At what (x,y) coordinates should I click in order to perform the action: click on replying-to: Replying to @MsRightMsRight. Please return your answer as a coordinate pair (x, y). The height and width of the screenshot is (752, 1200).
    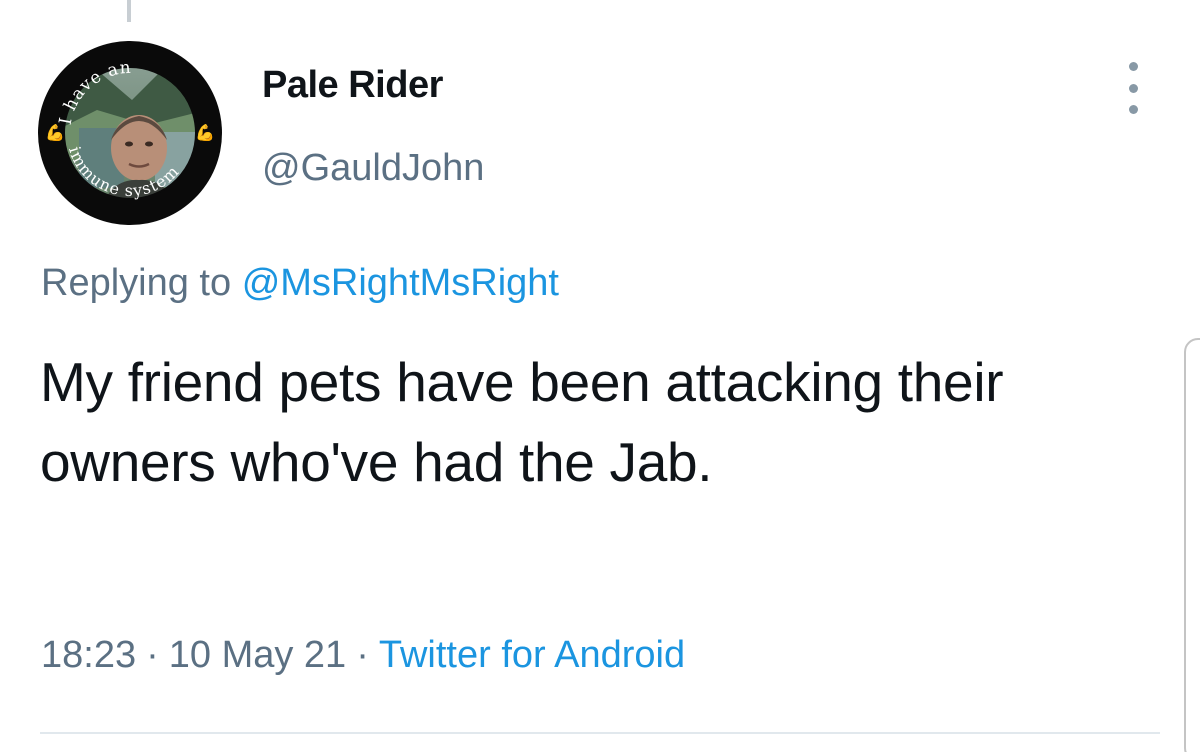
    Looking at the image, I should click on (300, 283).